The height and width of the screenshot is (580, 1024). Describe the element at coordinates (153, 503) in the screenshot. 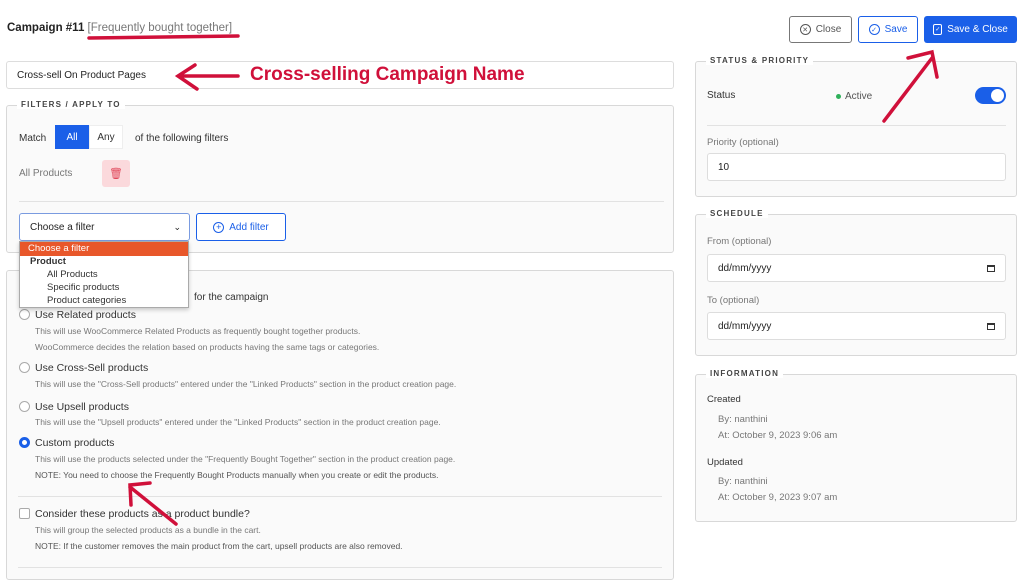

I see `arrow-up-left-icon` at that location.